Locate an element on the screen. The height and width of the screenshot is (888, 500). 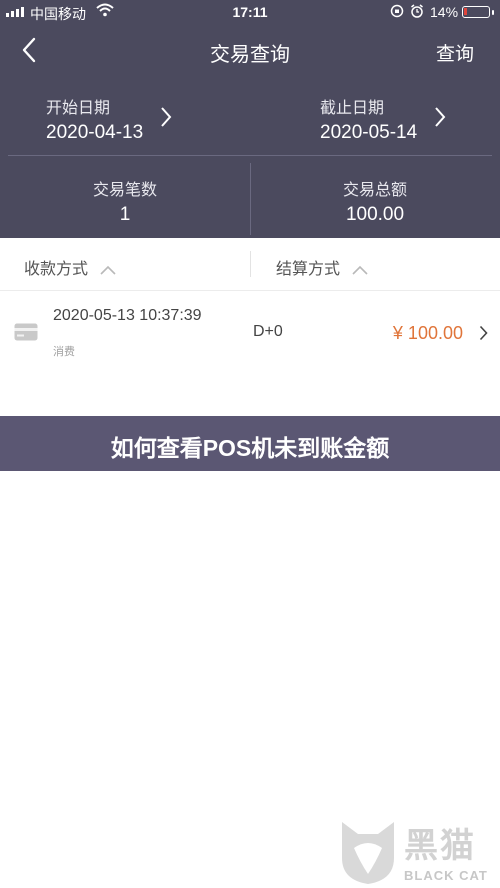
watermark: 黑猫 BLACK CAT is located at coordinates (418, 853).